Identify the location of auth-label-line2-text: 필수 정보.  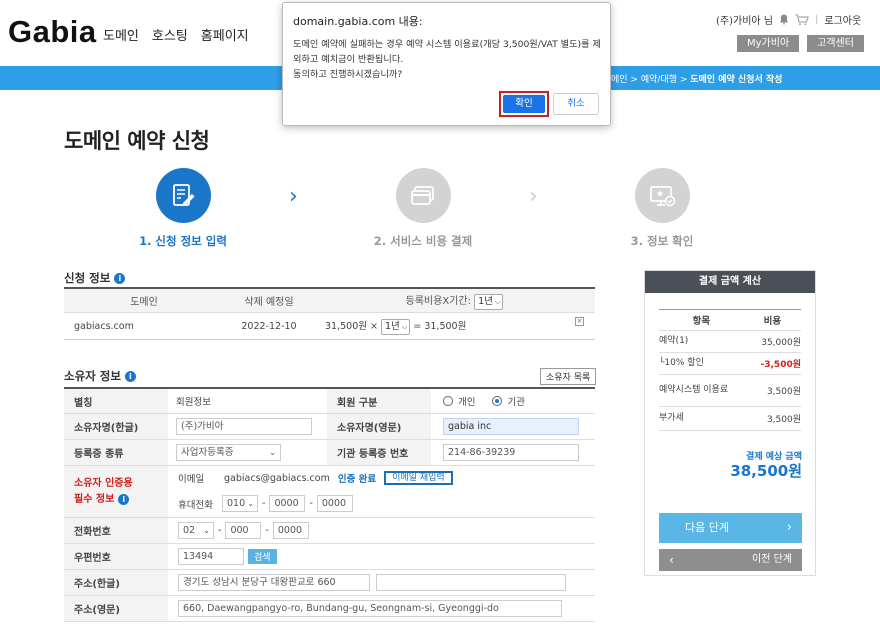
(94, 499).